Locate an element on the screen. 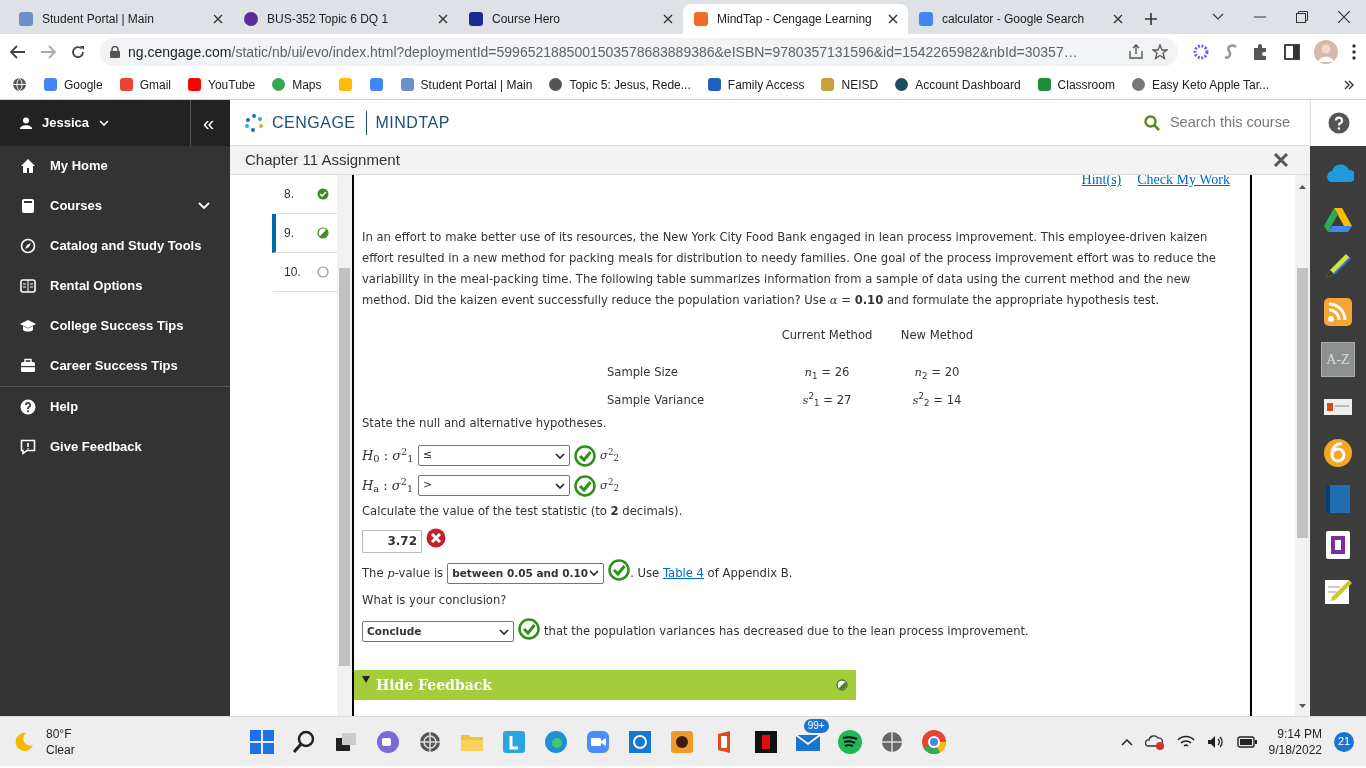 The height and width of the screenshot is (768, 1366). spiral-badge-icon is located at coordinates (1338, 453).